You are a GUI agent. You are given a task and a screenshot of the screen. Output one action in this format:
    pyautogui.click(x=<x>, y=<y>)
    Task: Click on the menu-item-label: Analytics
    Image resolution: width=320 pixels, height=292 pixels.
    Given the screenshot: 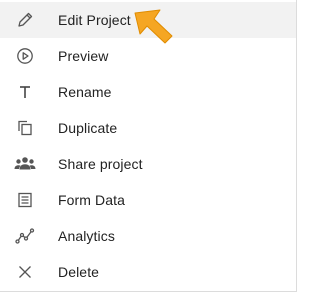 What is the action you would take?
    pyautogui.click(x=86, y=236)
    